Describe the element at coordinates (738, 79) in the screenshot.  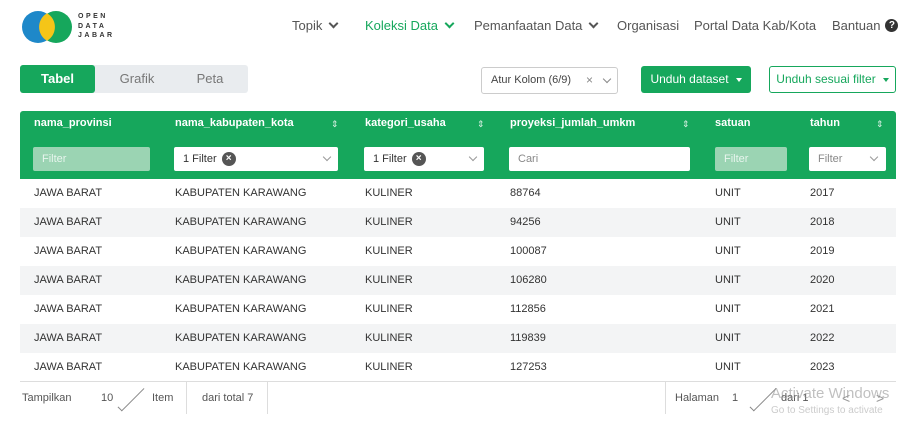
I see `caret-down-icon` at that location.